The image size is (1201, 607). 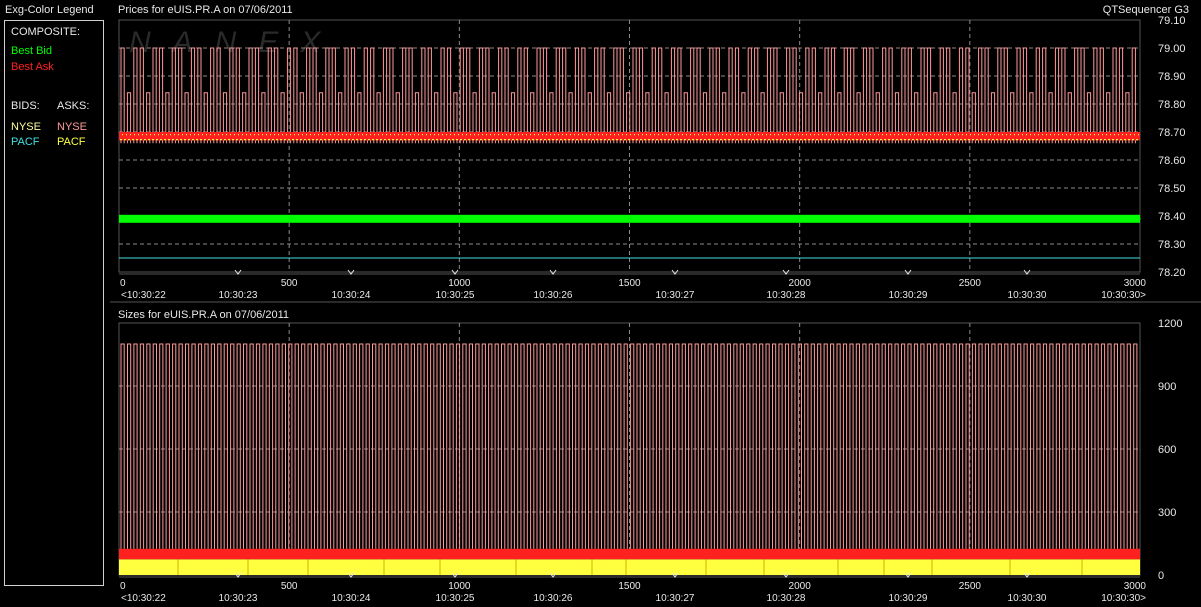 What do you see at coordinates (1172, 105) in the screenshot?
I see `prices-y-tick-label: 78.80` at bounding box center [1172, 105].